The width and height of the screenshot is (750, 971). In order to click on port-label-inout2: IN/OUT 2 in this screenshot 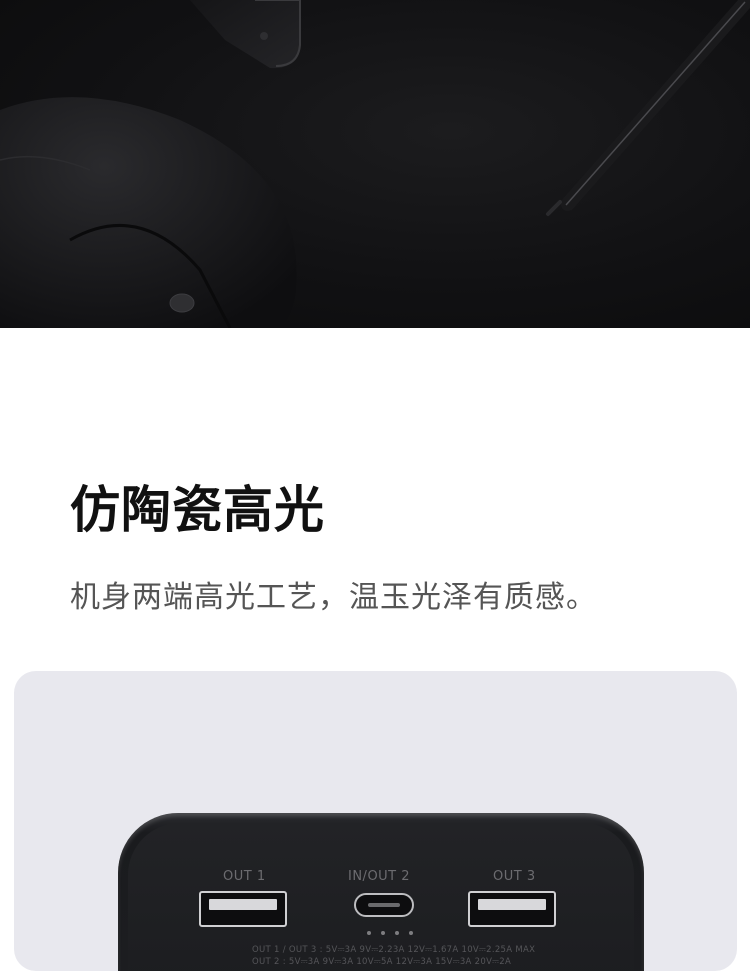, I will do `click(379, 876)`.